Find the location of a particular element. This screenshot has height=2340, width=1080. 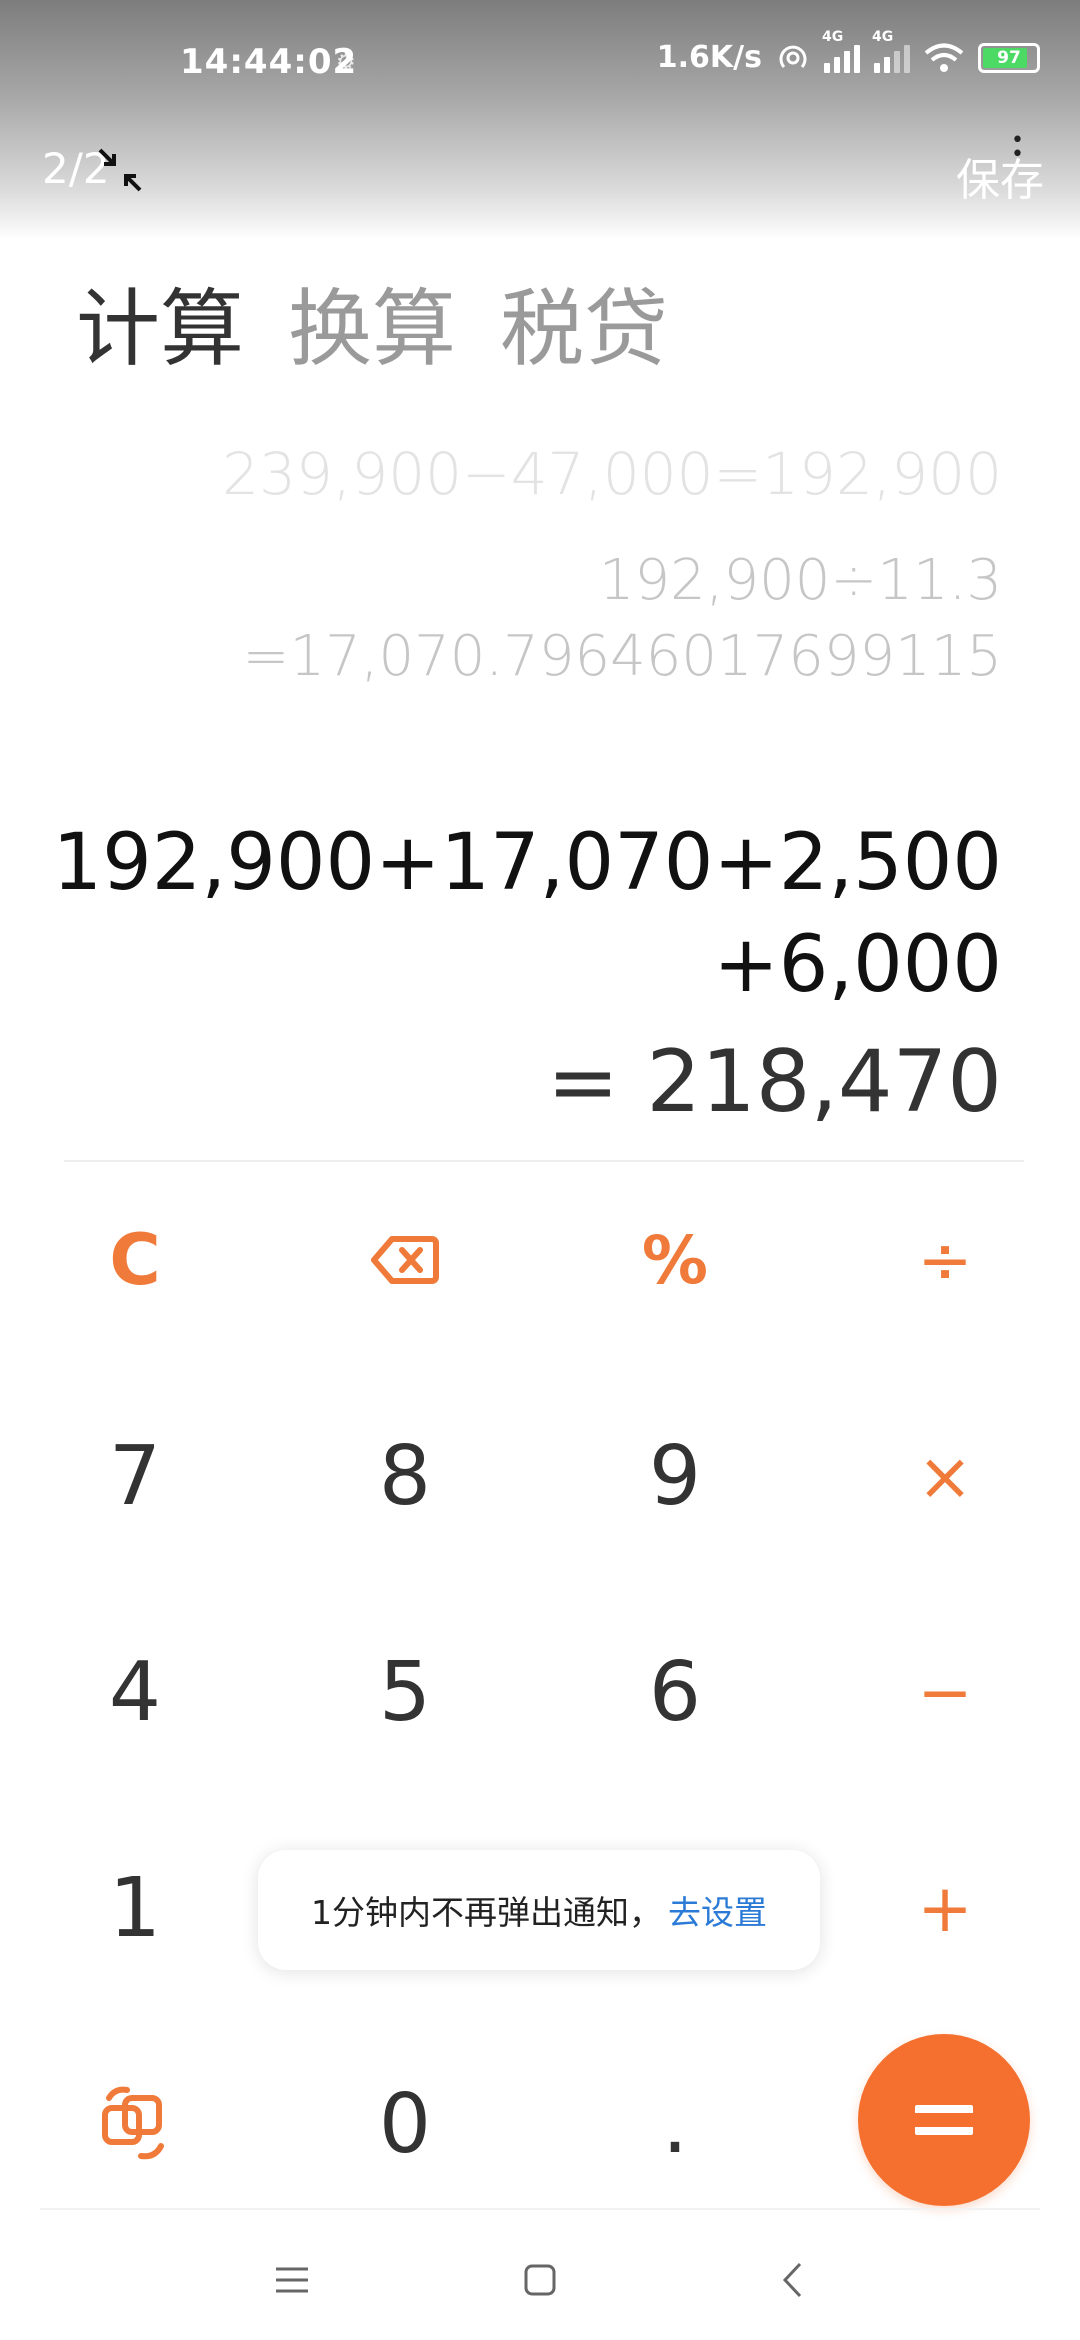

status-icons: 1.6K/s 4G 4G 97 is located at coordinates (848, 52).